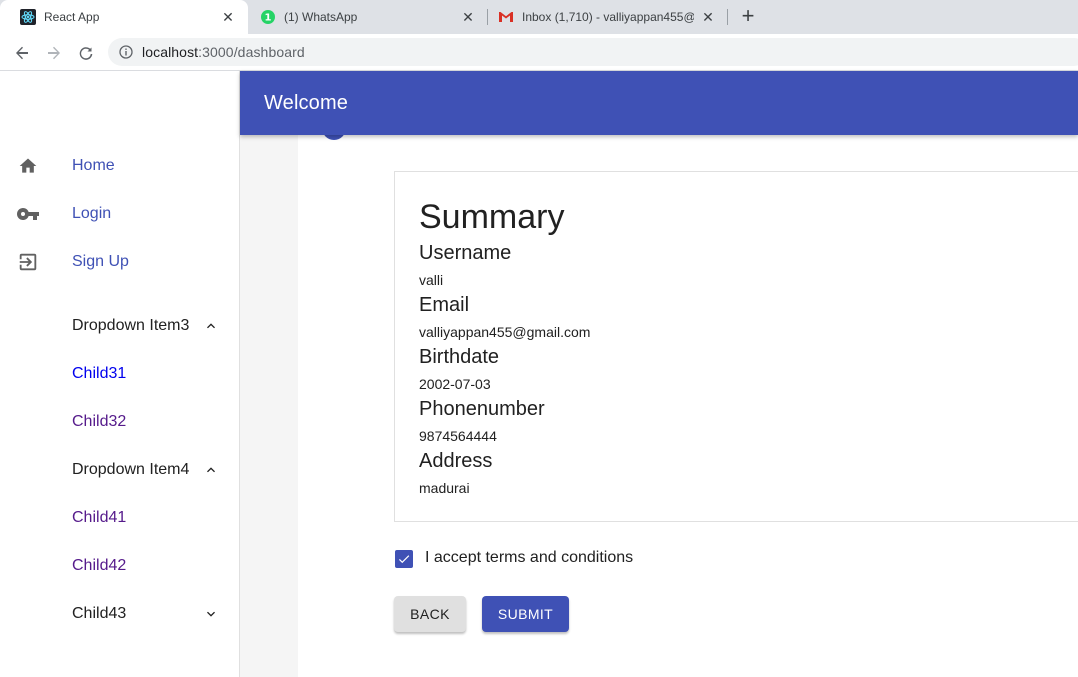  I want to click on sidebar-item-child31: Child31, so click(119, 374).